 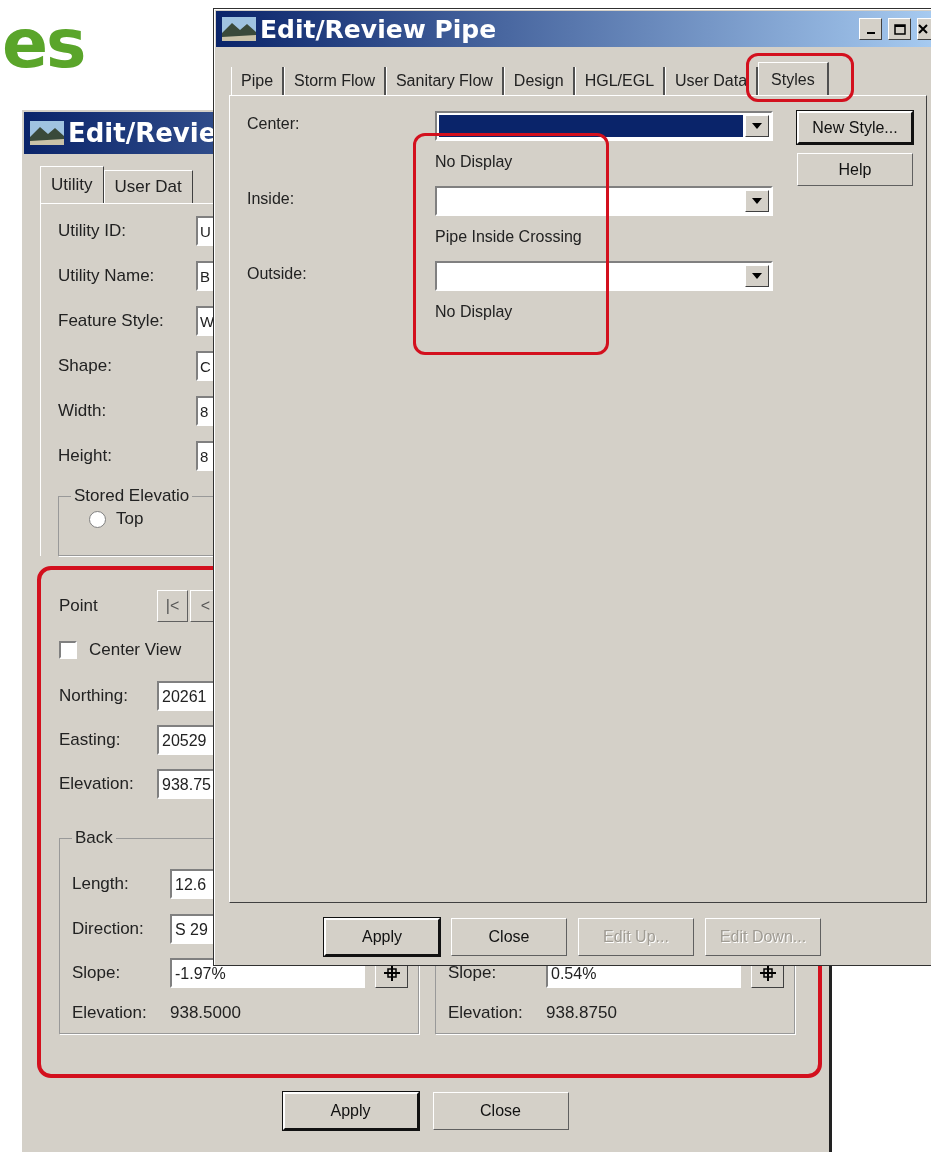 What do you see at coordinates (148, 186) in the screenshot?
I see `tab: User Dat` at bounding box center [148, 186].